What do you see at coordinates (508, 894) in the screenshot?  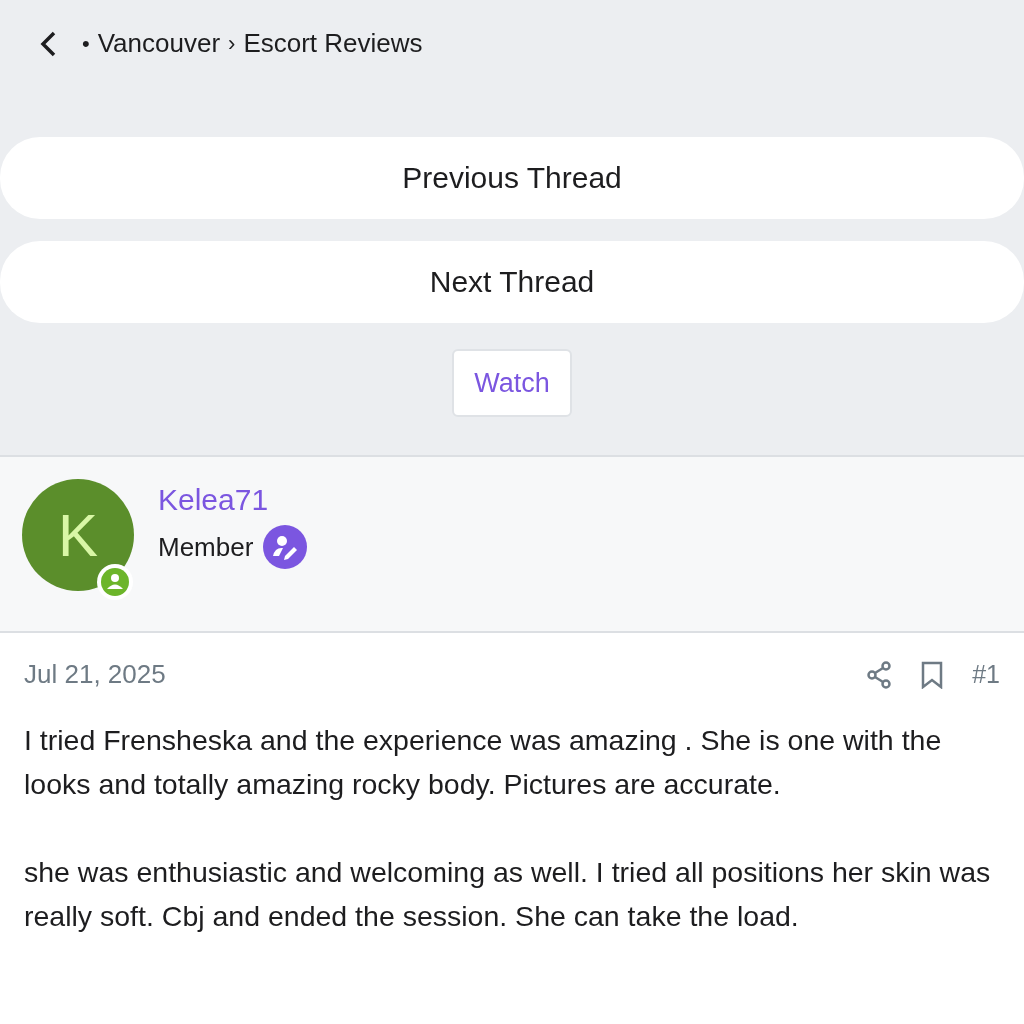 I see `post-paragraph: she was enthusiastic and welcoming as well. I tried all positions her skin was really soft. Cbj and ended the session. She can take the load.` at bounding box center [508, 894].